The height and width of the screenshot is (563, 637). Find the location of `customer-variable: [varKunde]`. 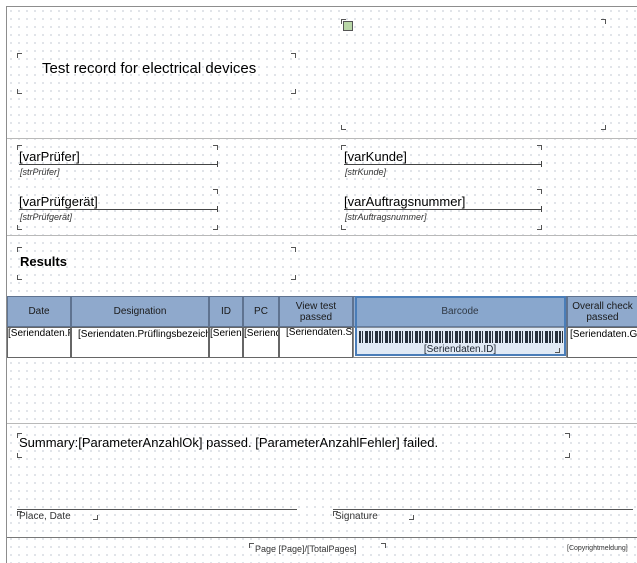

customer-variable: [varKunde] is located at coordinates (375, 156).